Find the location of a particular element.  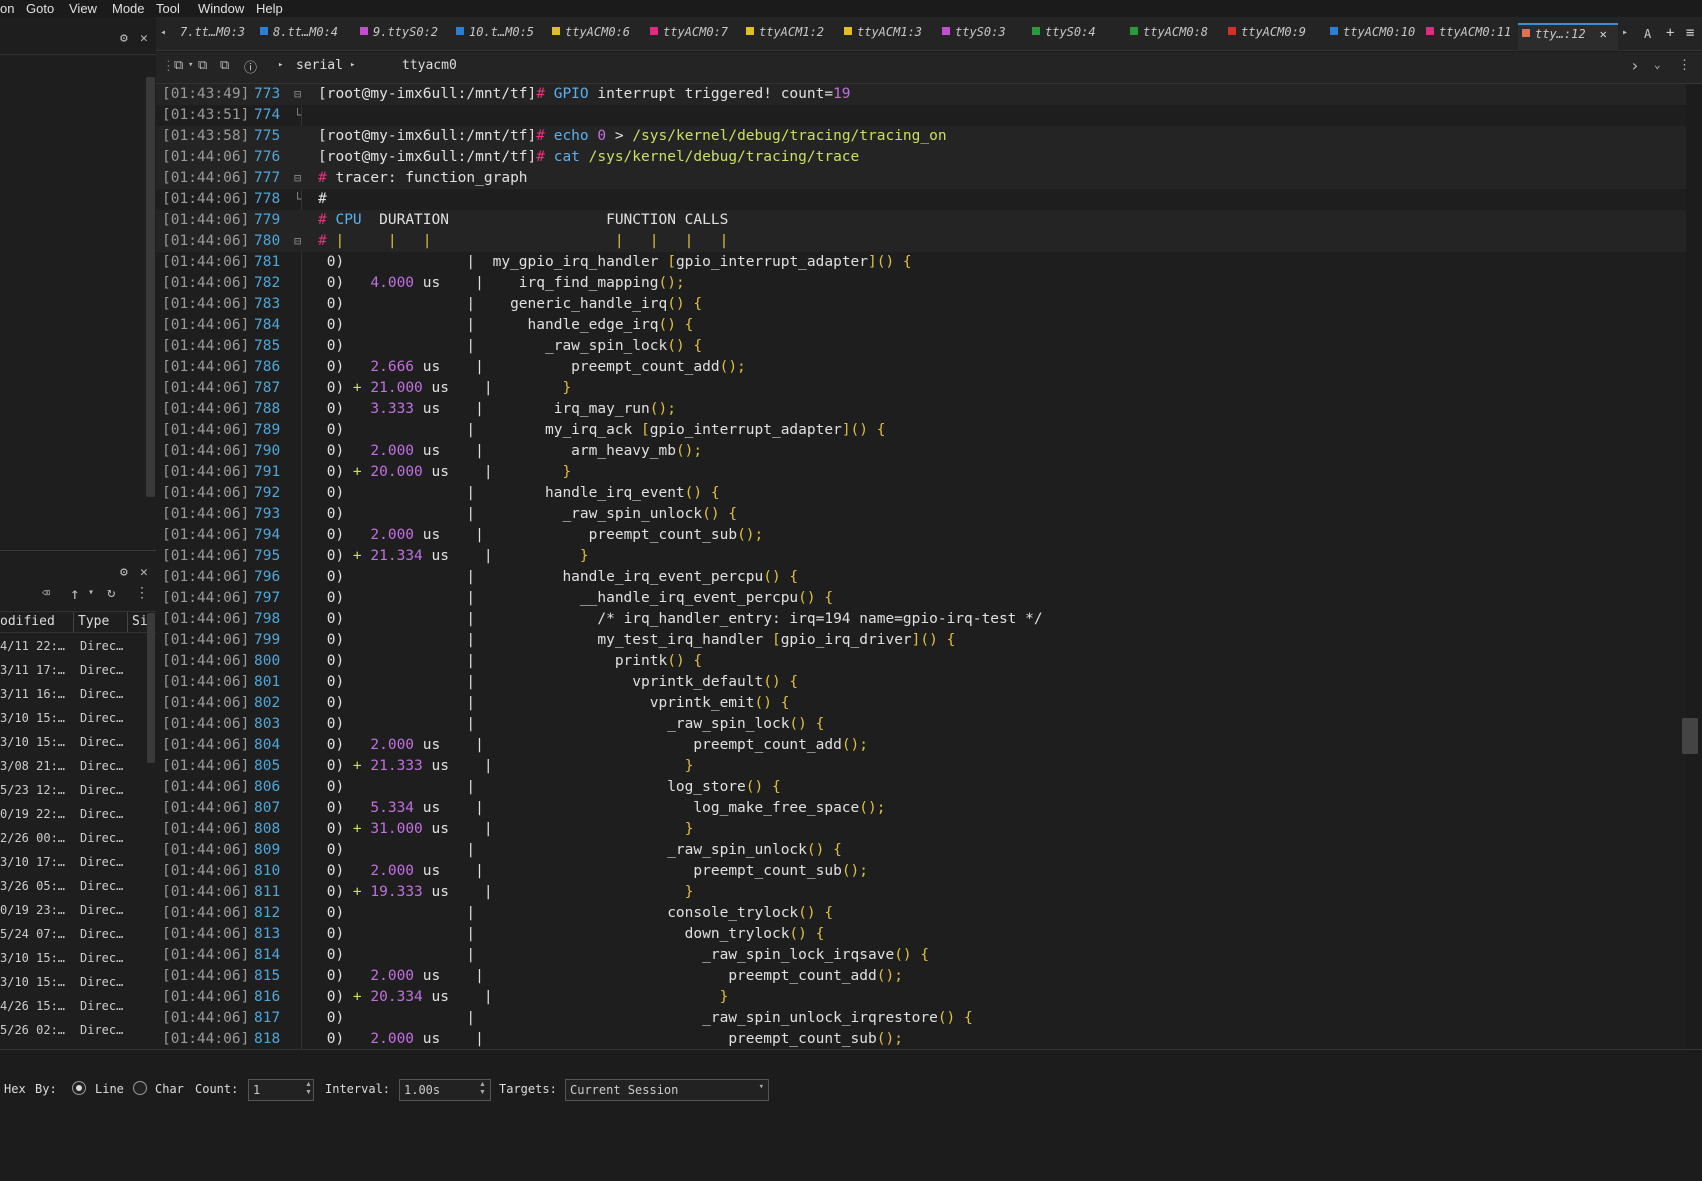

session-tab: ttyACM0:7 is located at coordinates (693, 38).